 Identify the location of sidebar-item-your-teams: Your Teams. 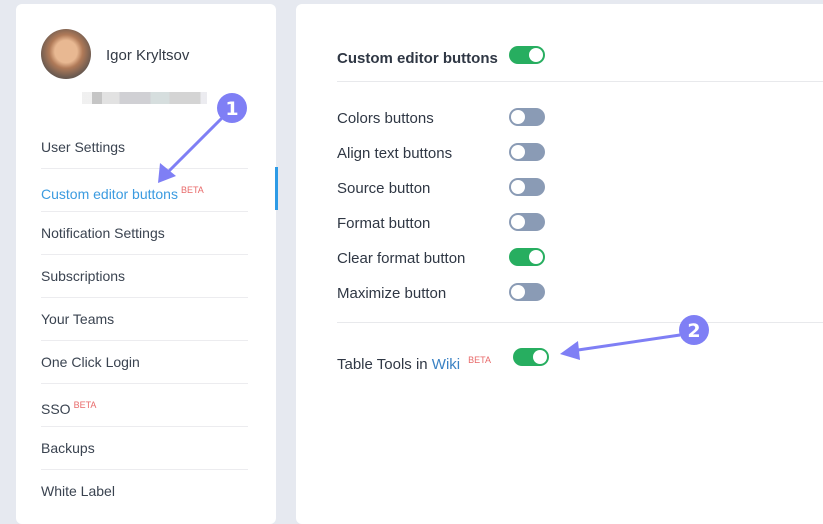
(144, 319).